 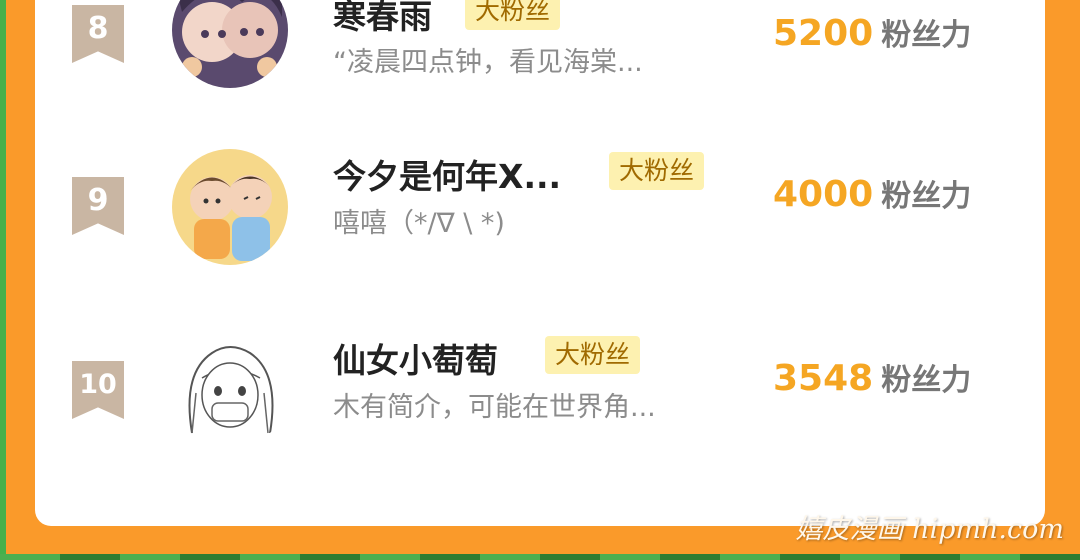 What do you see at coordinates (929, 529) in the screenshot?
I see `watermark: 嬉皮漫画 hipmh.com` at bounding box center [929, 529].